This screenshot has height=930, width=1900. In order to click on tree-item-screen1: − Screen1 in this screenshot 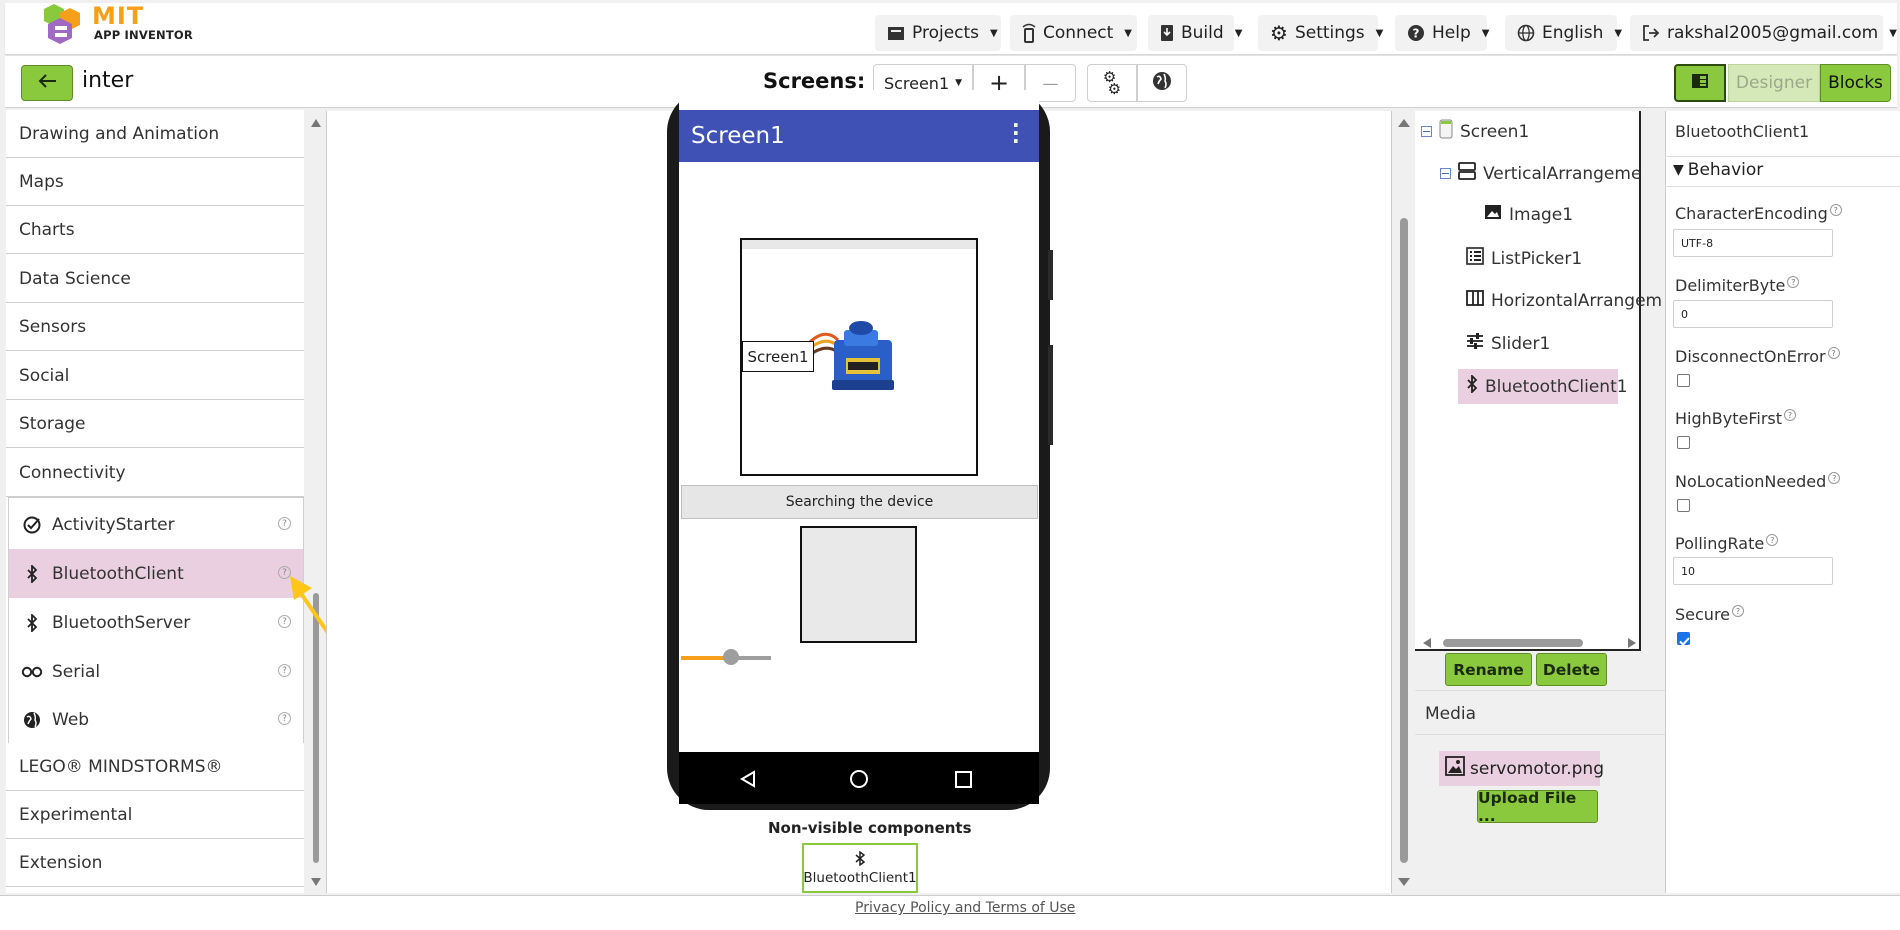, I will do `click(1475, 131)`.